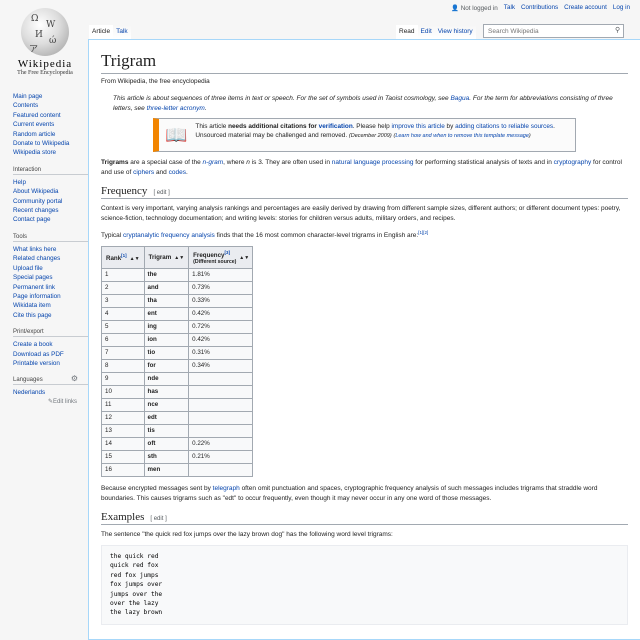  Describe the element at coordinates (36, 191) in the screenshot. I see `sidebar-link: About Wikipedia` at that location.